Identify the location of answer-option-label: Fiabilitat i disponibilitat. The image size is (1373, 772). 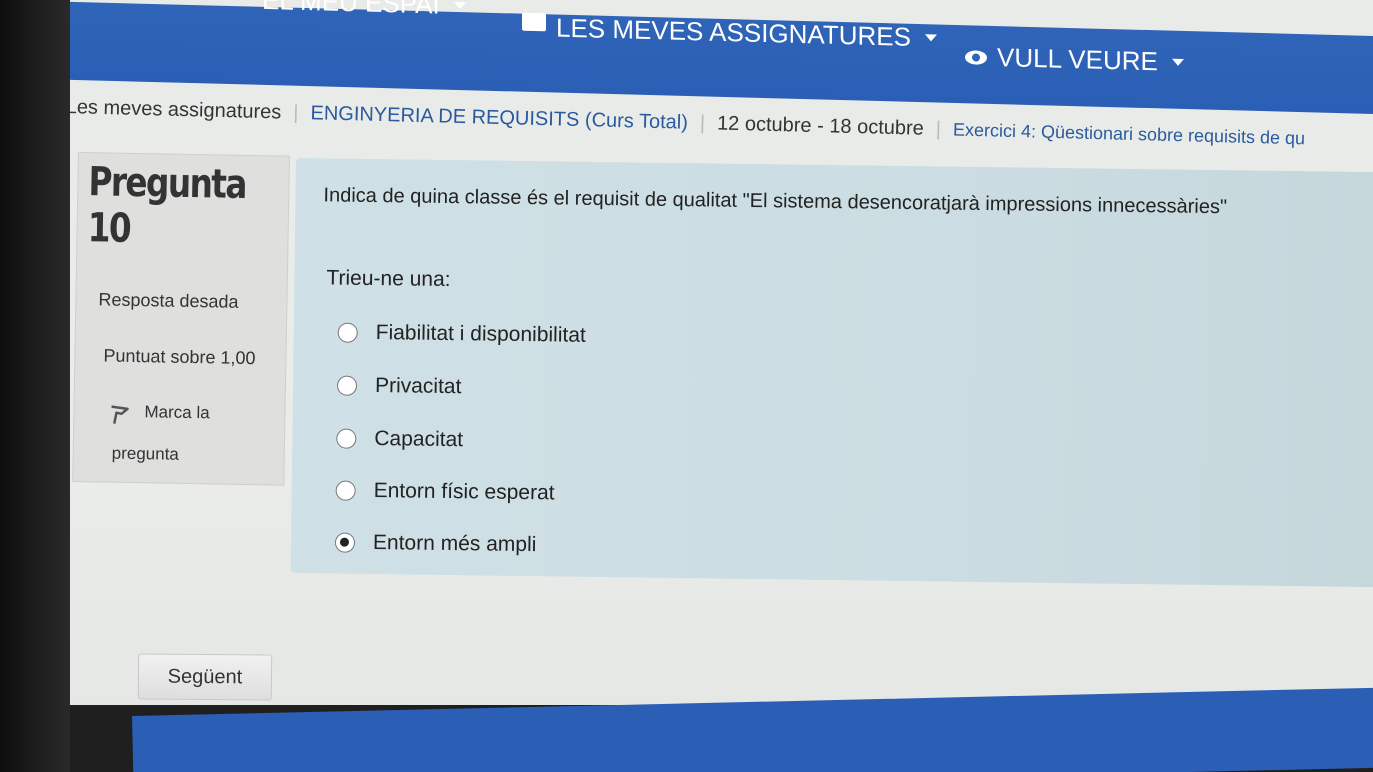
(480, 334).